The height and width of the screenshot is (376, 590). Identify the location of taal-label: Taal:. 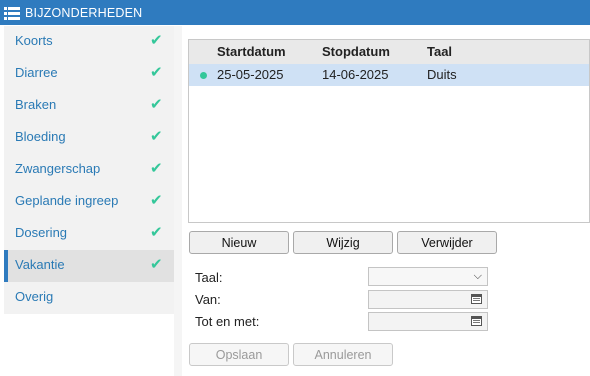
(209, 277).